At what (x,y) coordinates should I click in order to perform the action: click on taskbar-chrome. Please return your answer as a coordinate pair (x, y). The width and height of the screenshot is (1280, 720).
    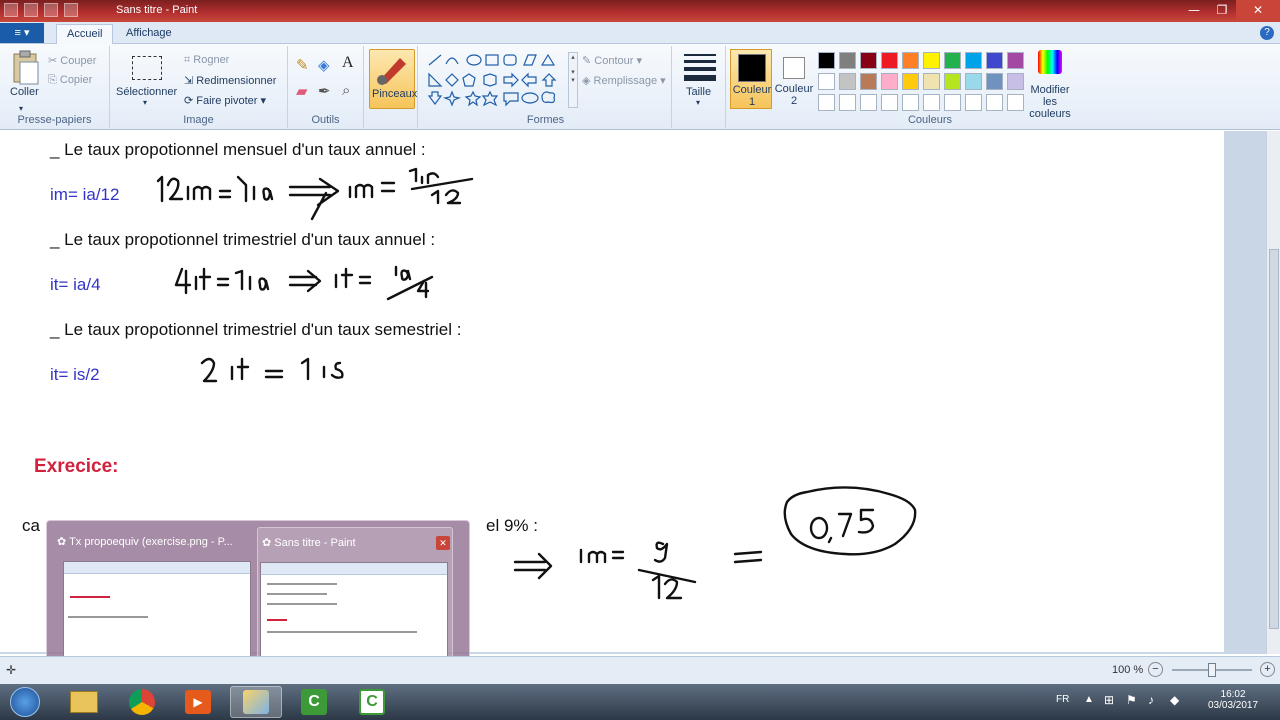
    Looking at the image, I should click on (142, 702).